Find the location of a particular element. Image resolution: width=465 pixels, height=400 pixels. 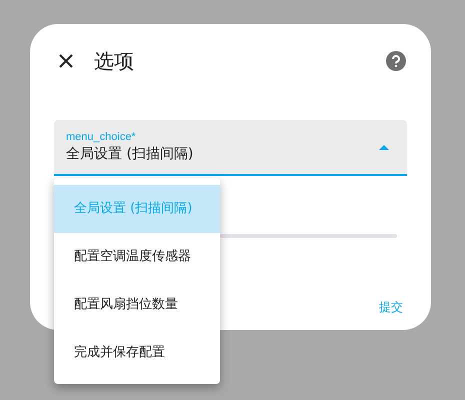

menu-item: 配置风扇挡位数量 is located at coordinates (137, 305).